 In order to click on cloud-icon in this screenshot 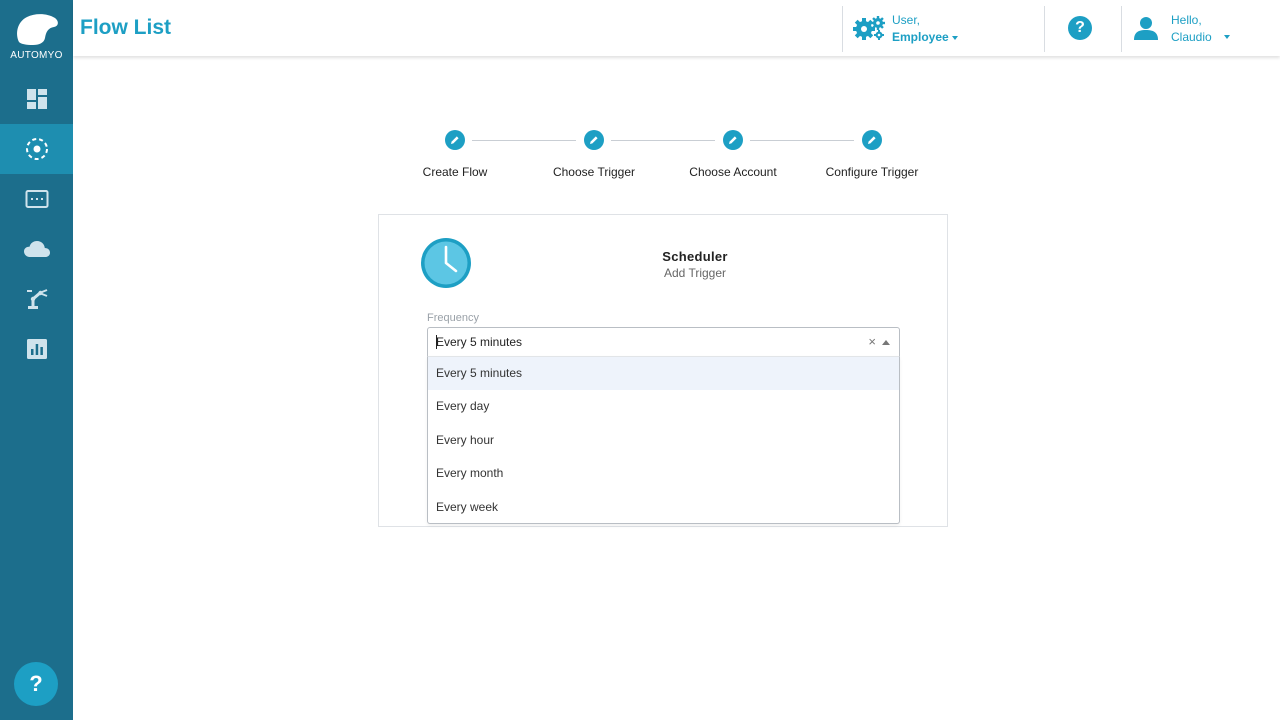, I will do `click(36, 249)`.